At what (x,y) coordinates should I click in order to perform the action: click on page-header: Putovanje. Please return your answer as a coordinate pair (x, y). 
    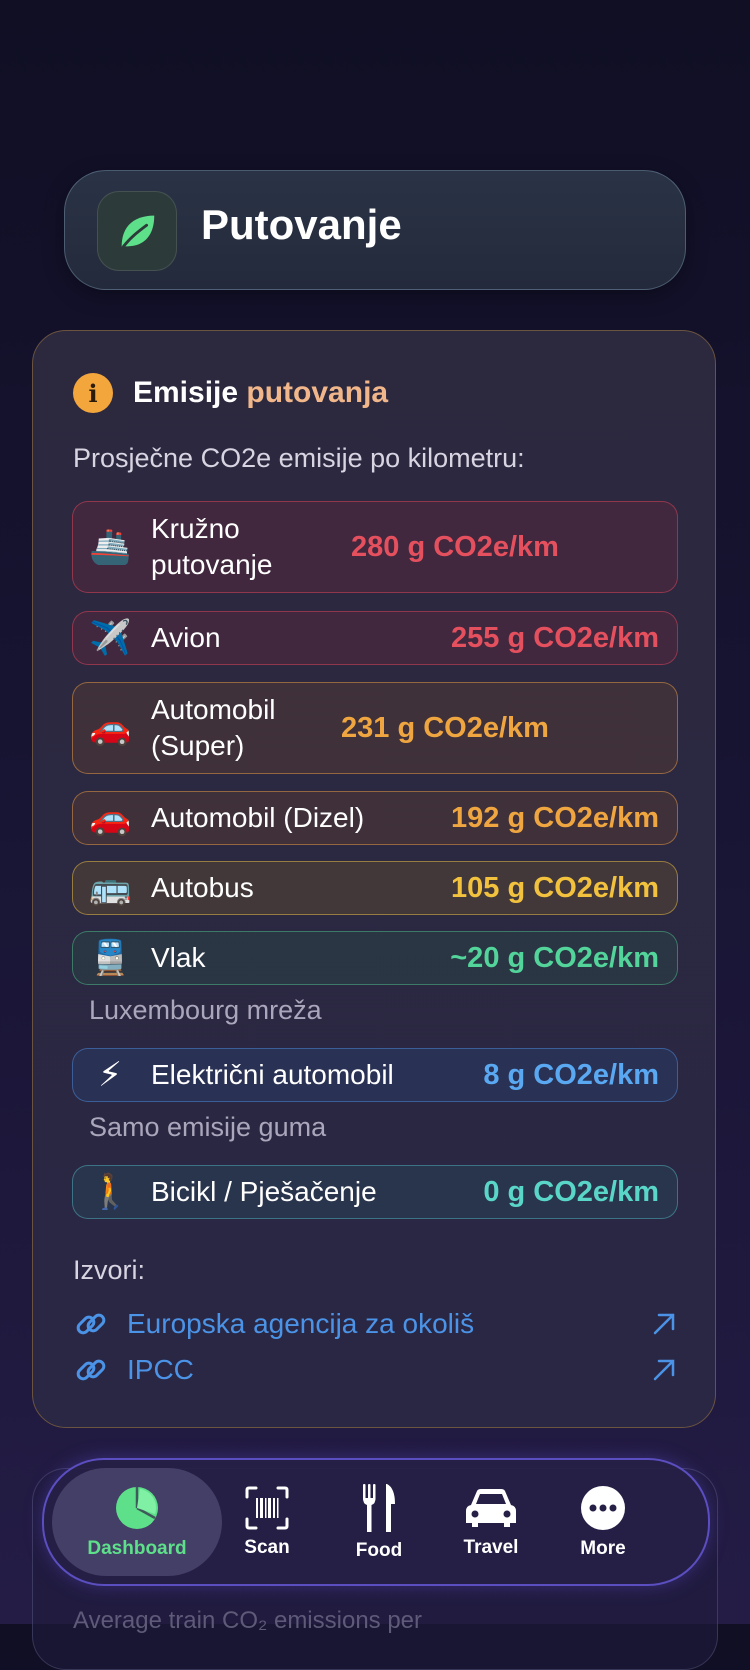
    Looking at the image, I should click on (375, 230).